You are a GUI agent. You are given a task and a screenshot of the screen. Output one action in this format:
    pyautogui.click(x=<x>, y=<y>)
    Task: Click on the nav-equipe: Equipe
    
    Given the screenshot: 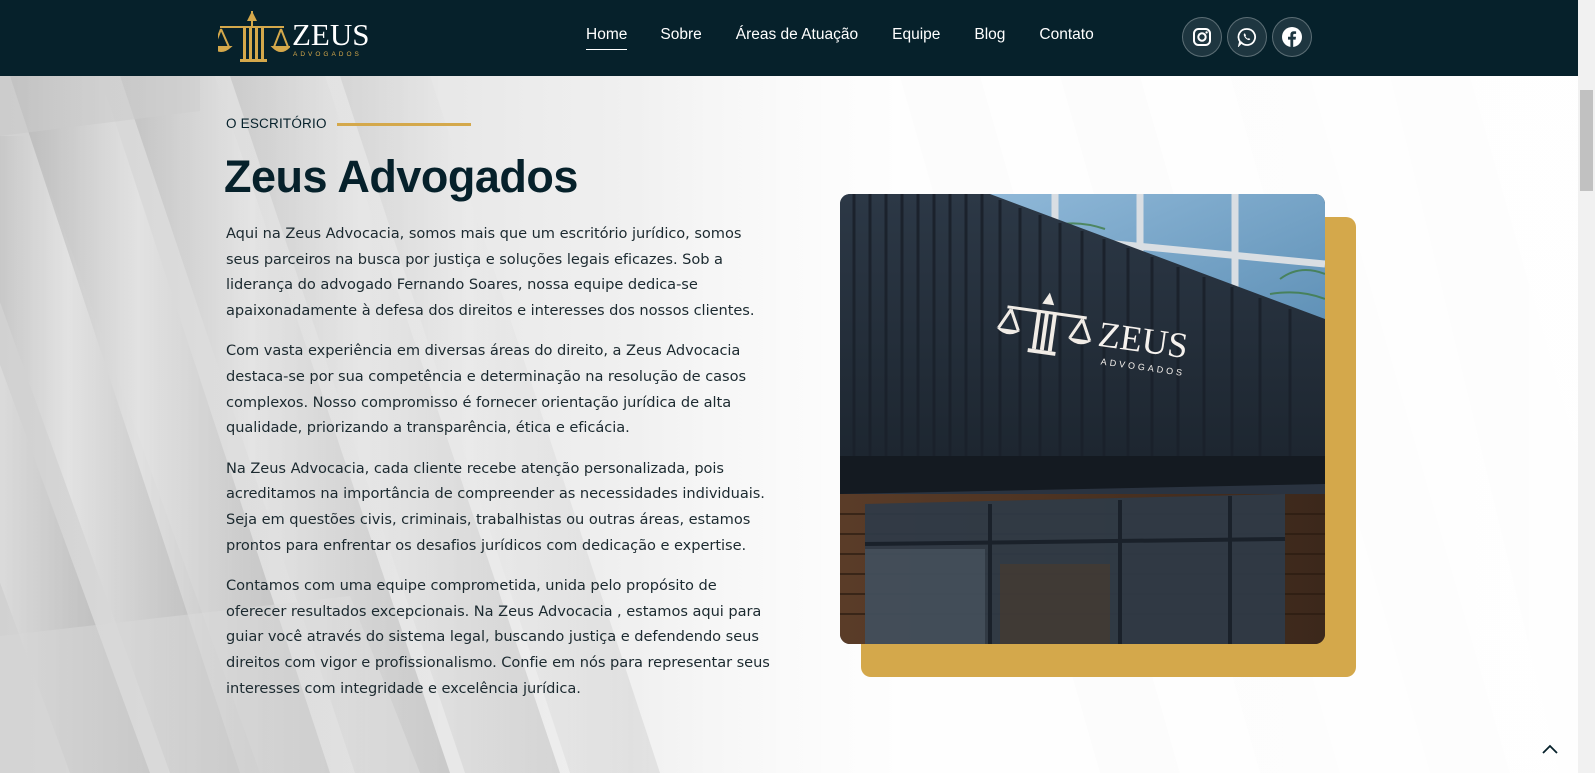 What is the action you would take?
    pyautogui.click(x=916, y=38)
    